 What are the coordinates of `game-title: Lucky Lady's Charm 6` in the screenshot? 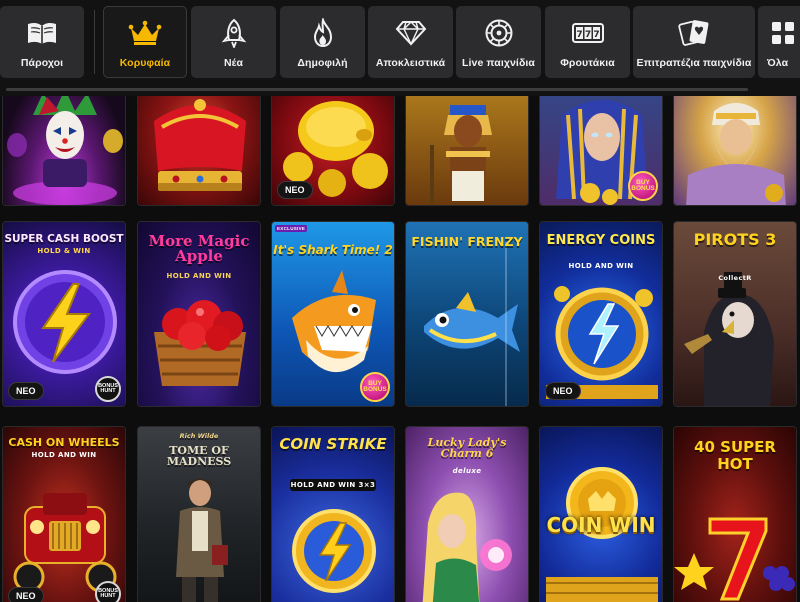 It's located at (467, 448).